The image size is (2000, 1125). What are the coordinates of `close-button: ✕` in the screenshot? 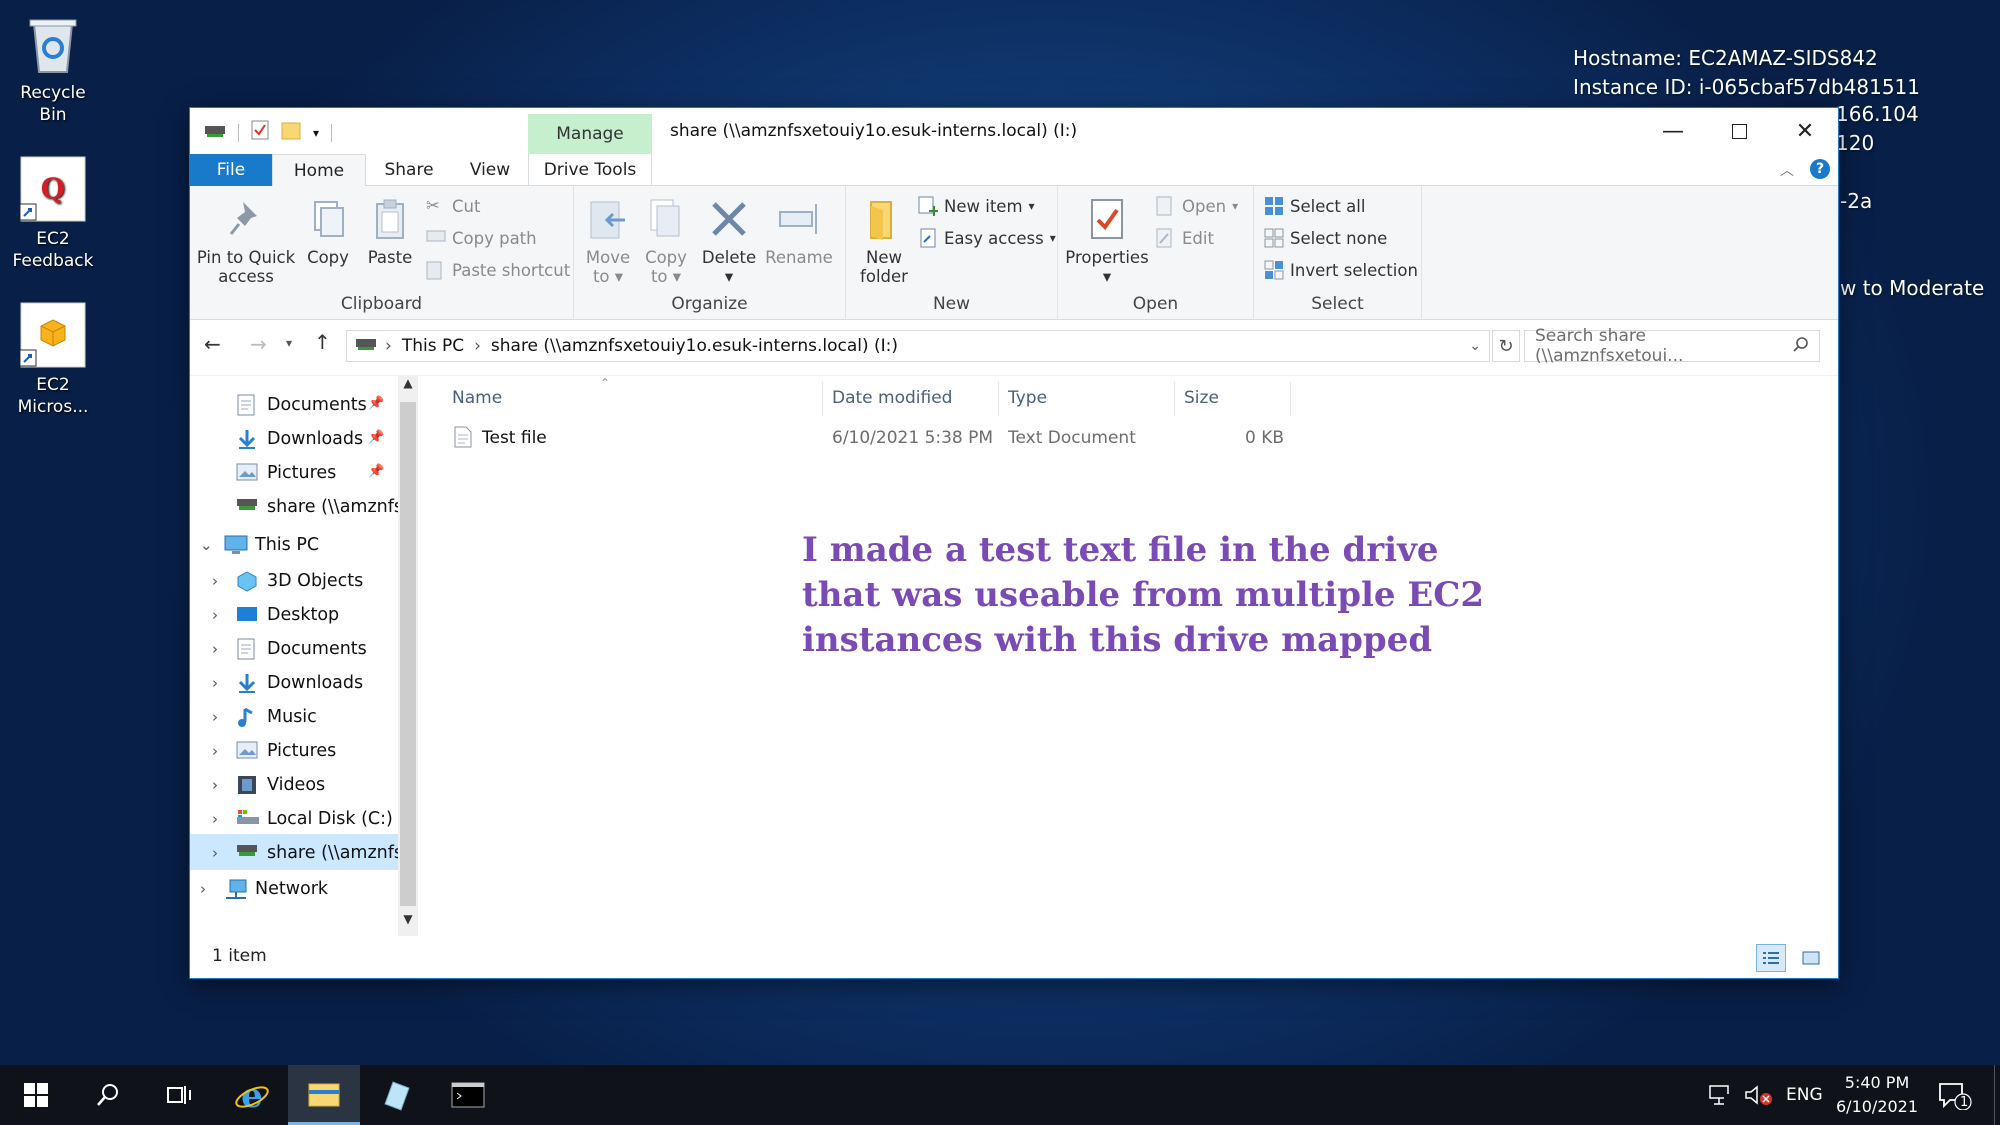 It's located at (1805, 131).